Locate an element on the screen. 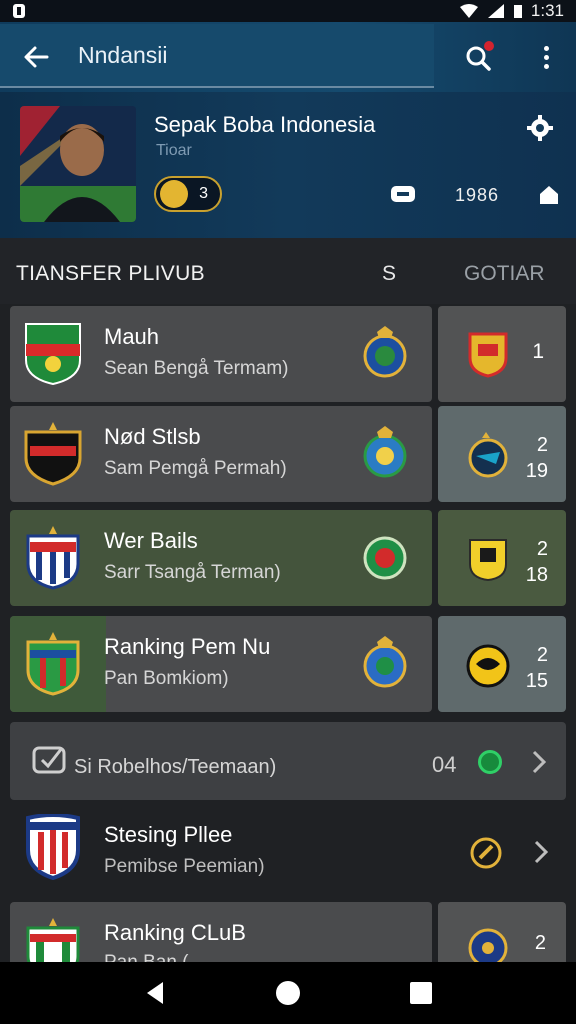 This screenshot has height=1024, width=576. profile-stat-value: 1986 is located at coordinates (477, 194).